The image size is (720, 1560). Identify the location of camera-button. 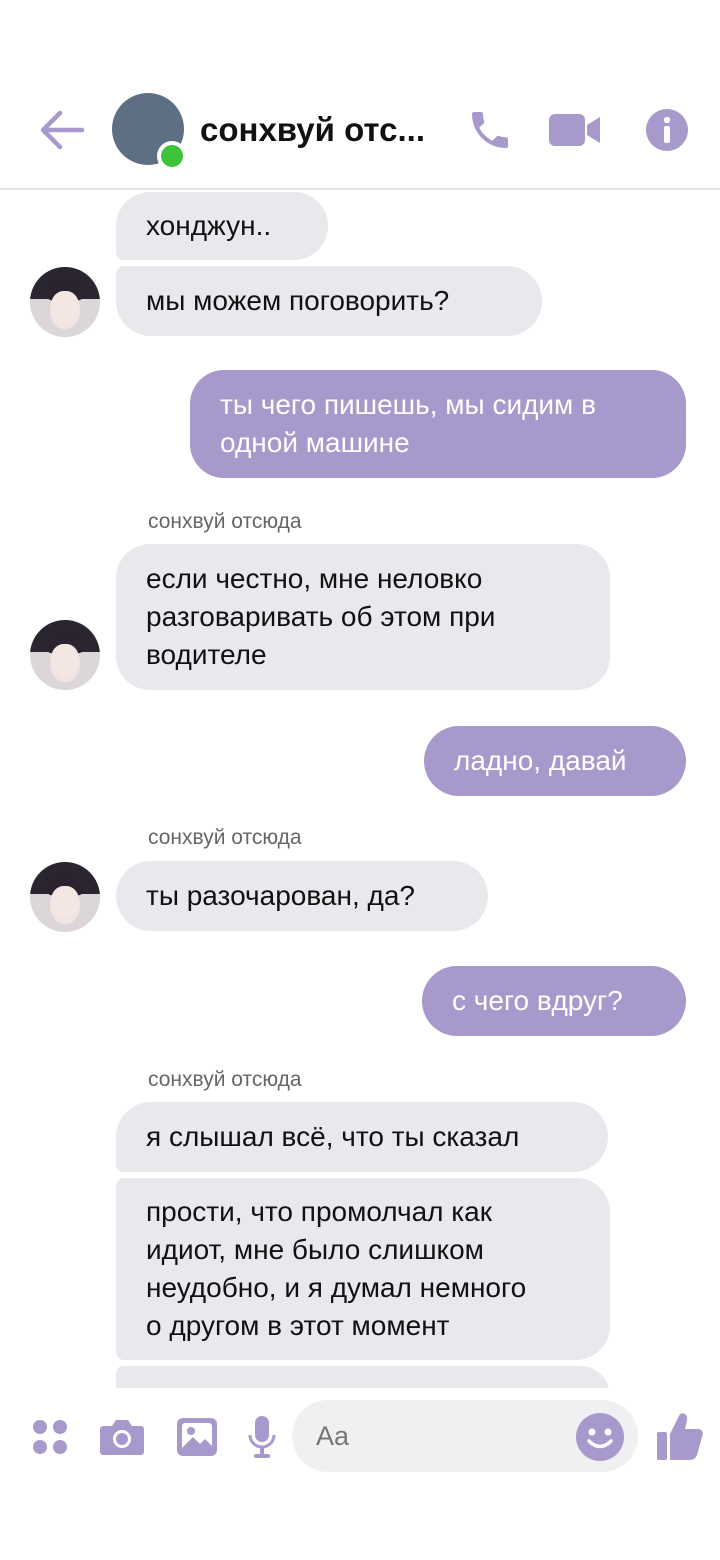
(122, 1437).